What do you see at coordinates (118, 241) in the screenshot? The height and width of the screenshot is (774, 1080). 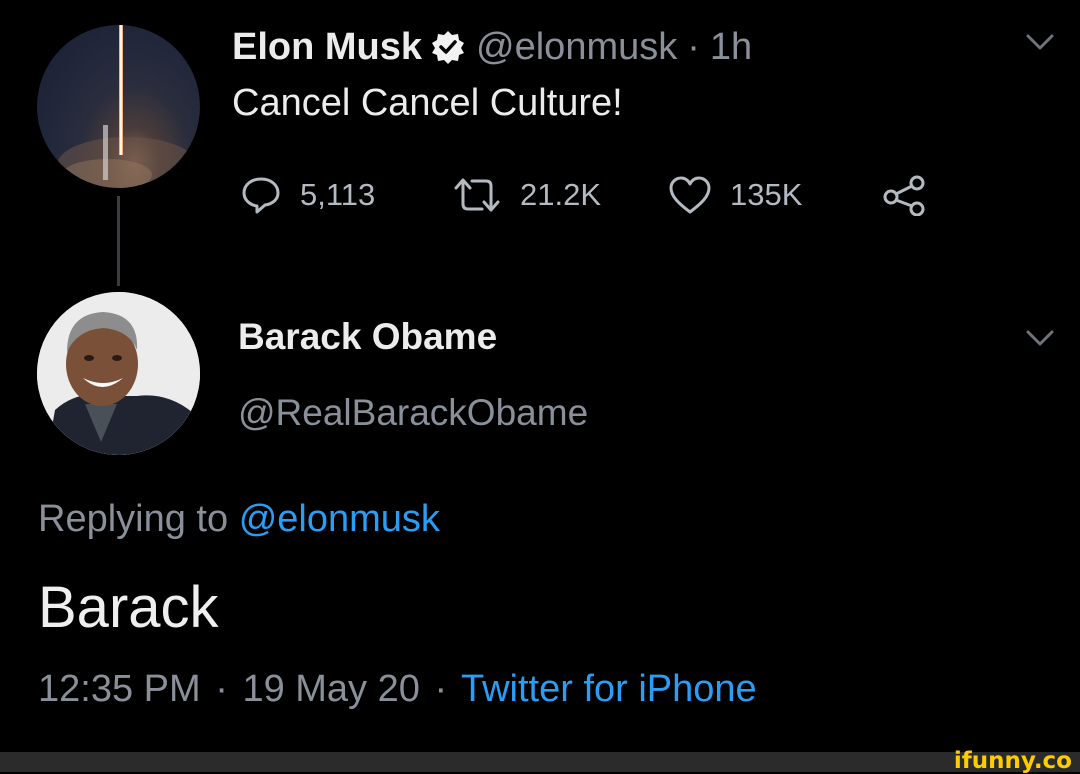 I see `thread-connector-line` at bounding box center [118, 241].